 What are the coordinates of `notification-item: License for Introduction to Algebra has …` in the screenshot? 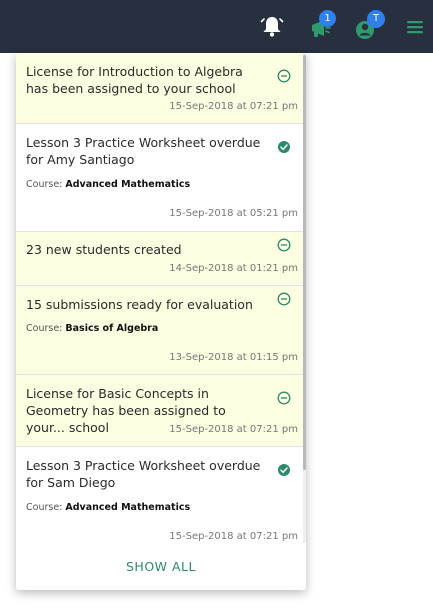 It's located at (159, 88).